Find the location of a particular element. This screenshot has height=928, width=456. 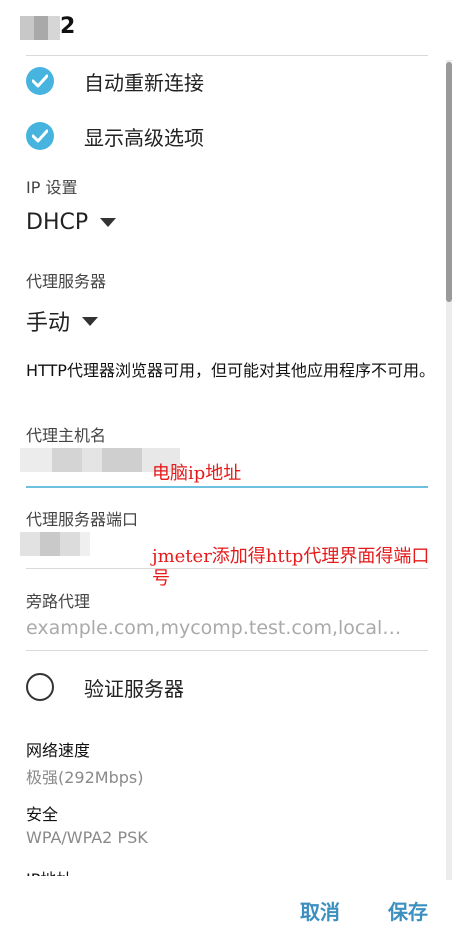

network-name-suffix: 2 is located at coordinates (68, 26).